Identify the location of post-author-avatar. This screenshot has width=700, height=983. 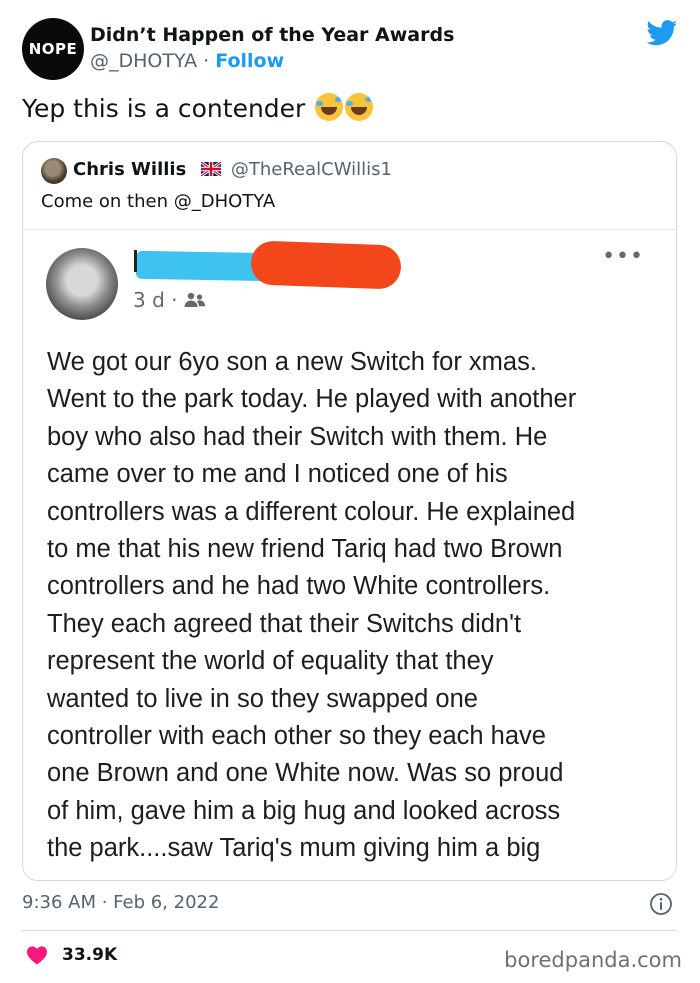
(82, 284).